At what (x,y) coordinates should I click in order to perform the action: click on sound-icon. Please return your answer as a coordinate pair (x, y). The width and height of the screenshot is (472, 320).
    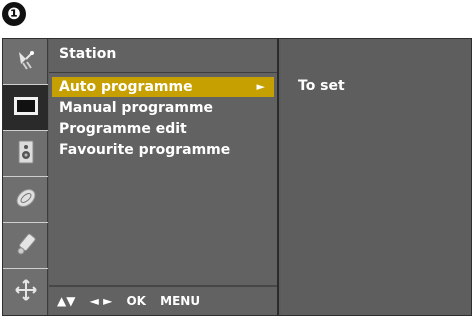
    Looking at the image, I should click on (26, 154).